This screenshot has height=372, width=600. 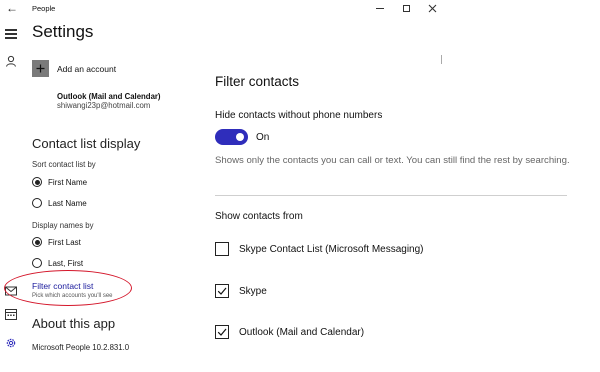 I want to click on plus-icon, so click(x=40, y=68).